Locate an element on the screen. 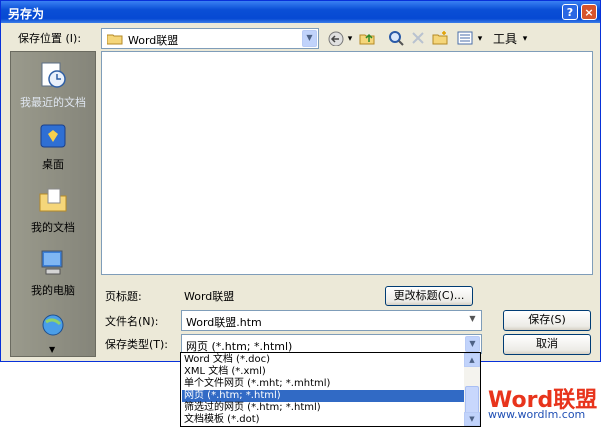  up-folder-button is located at coordinates (367, 39).